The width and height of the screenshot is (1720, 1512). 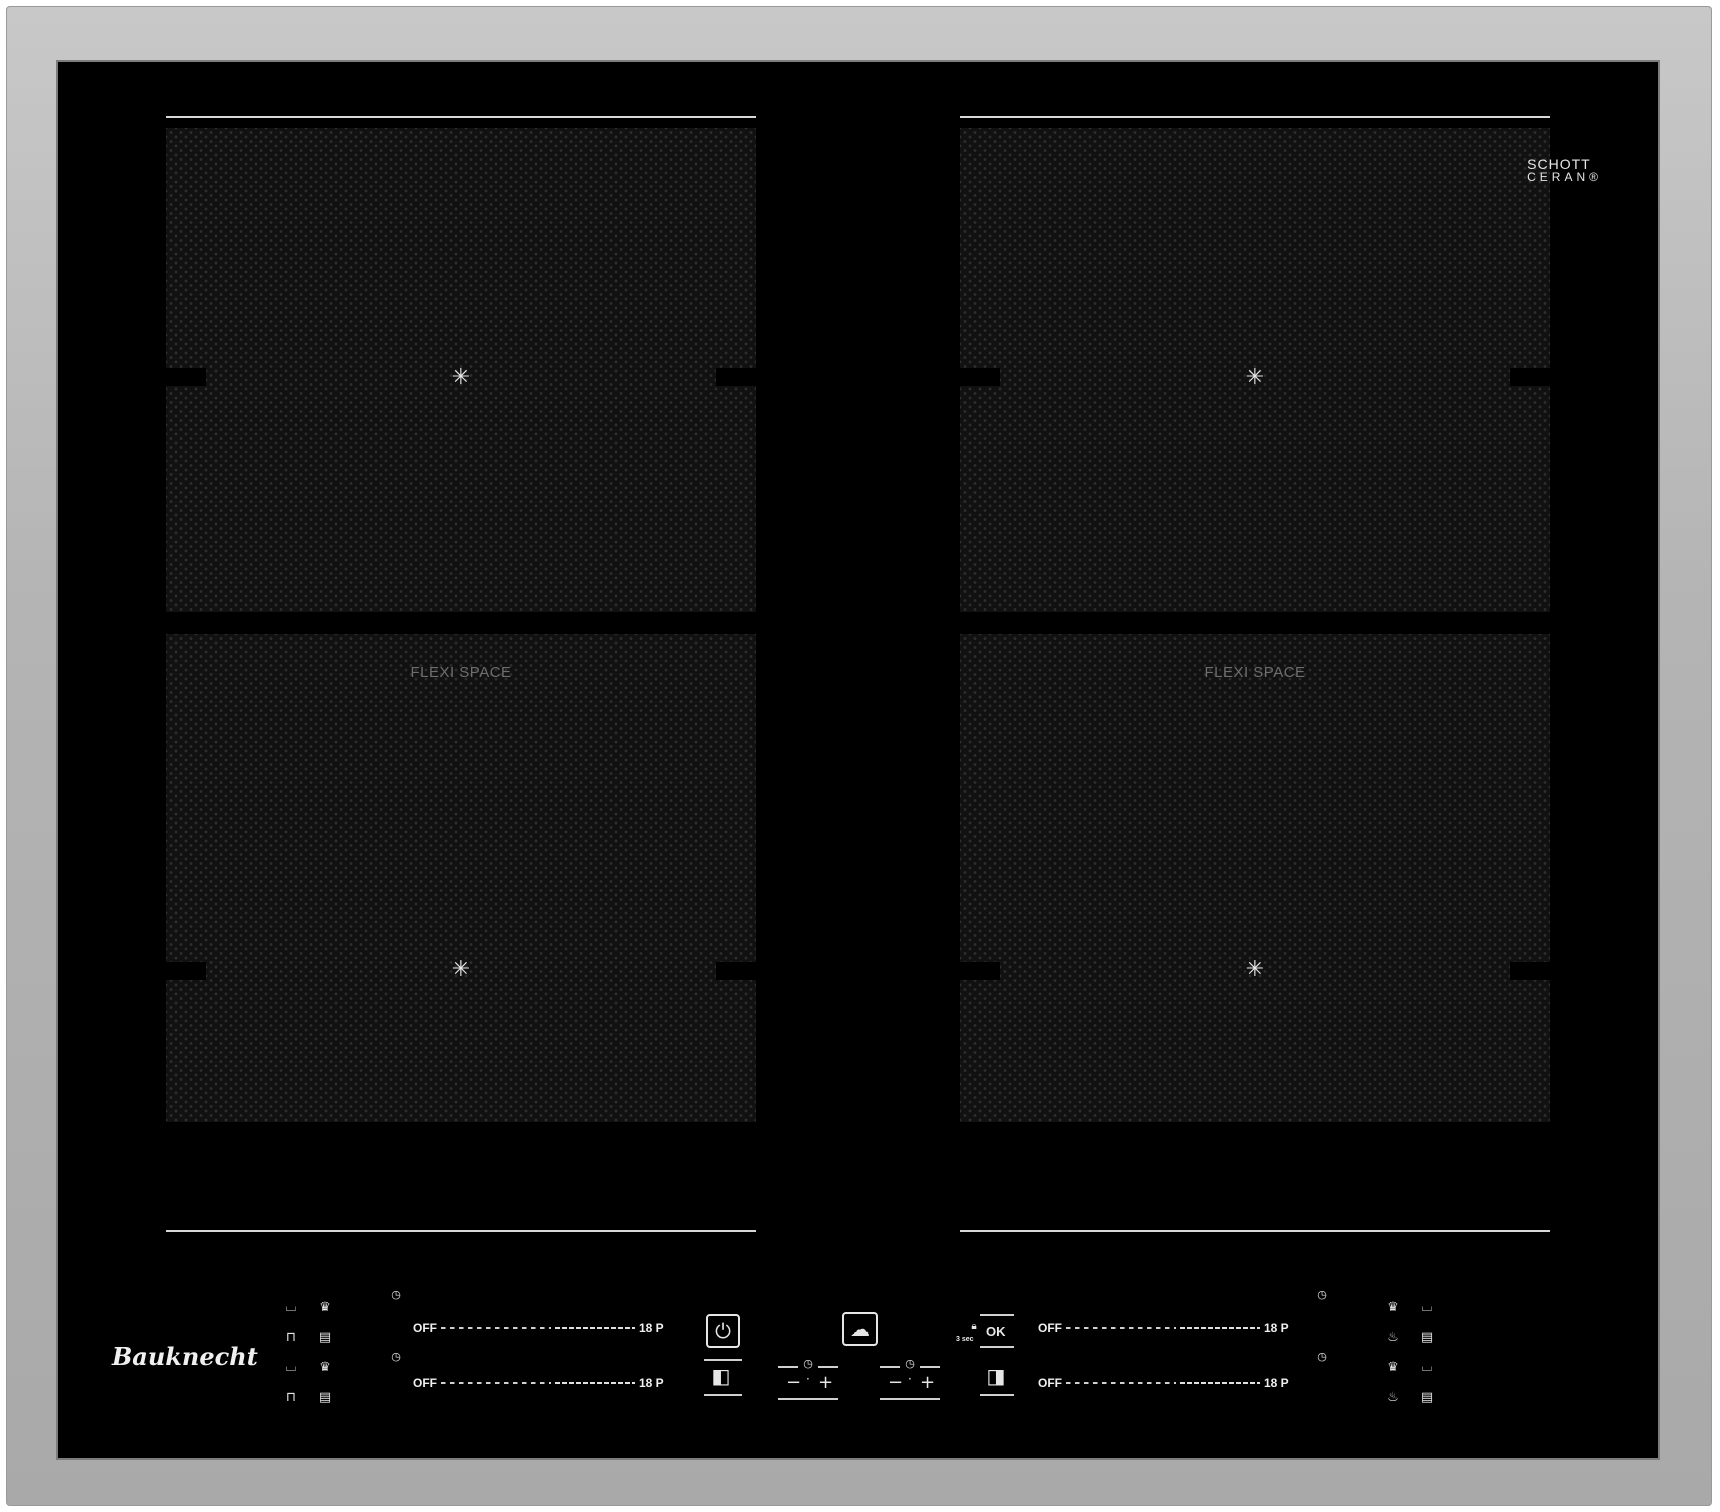 I want to click on left-zone-top-line, so click(x=461, y=117).